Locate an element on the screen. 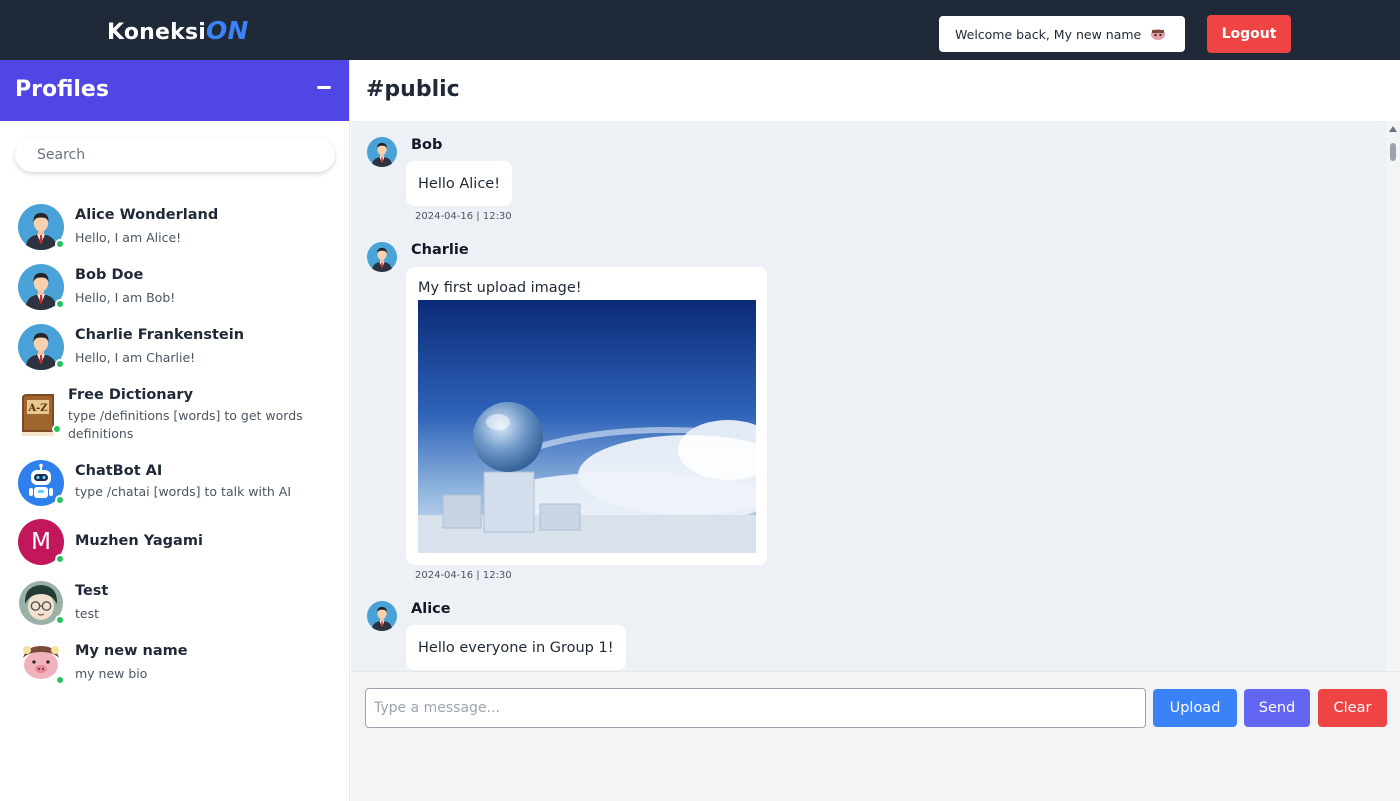 The image size is (1400, 801). profile-name: Alice Wonderland is located at coordinates (147, 215).